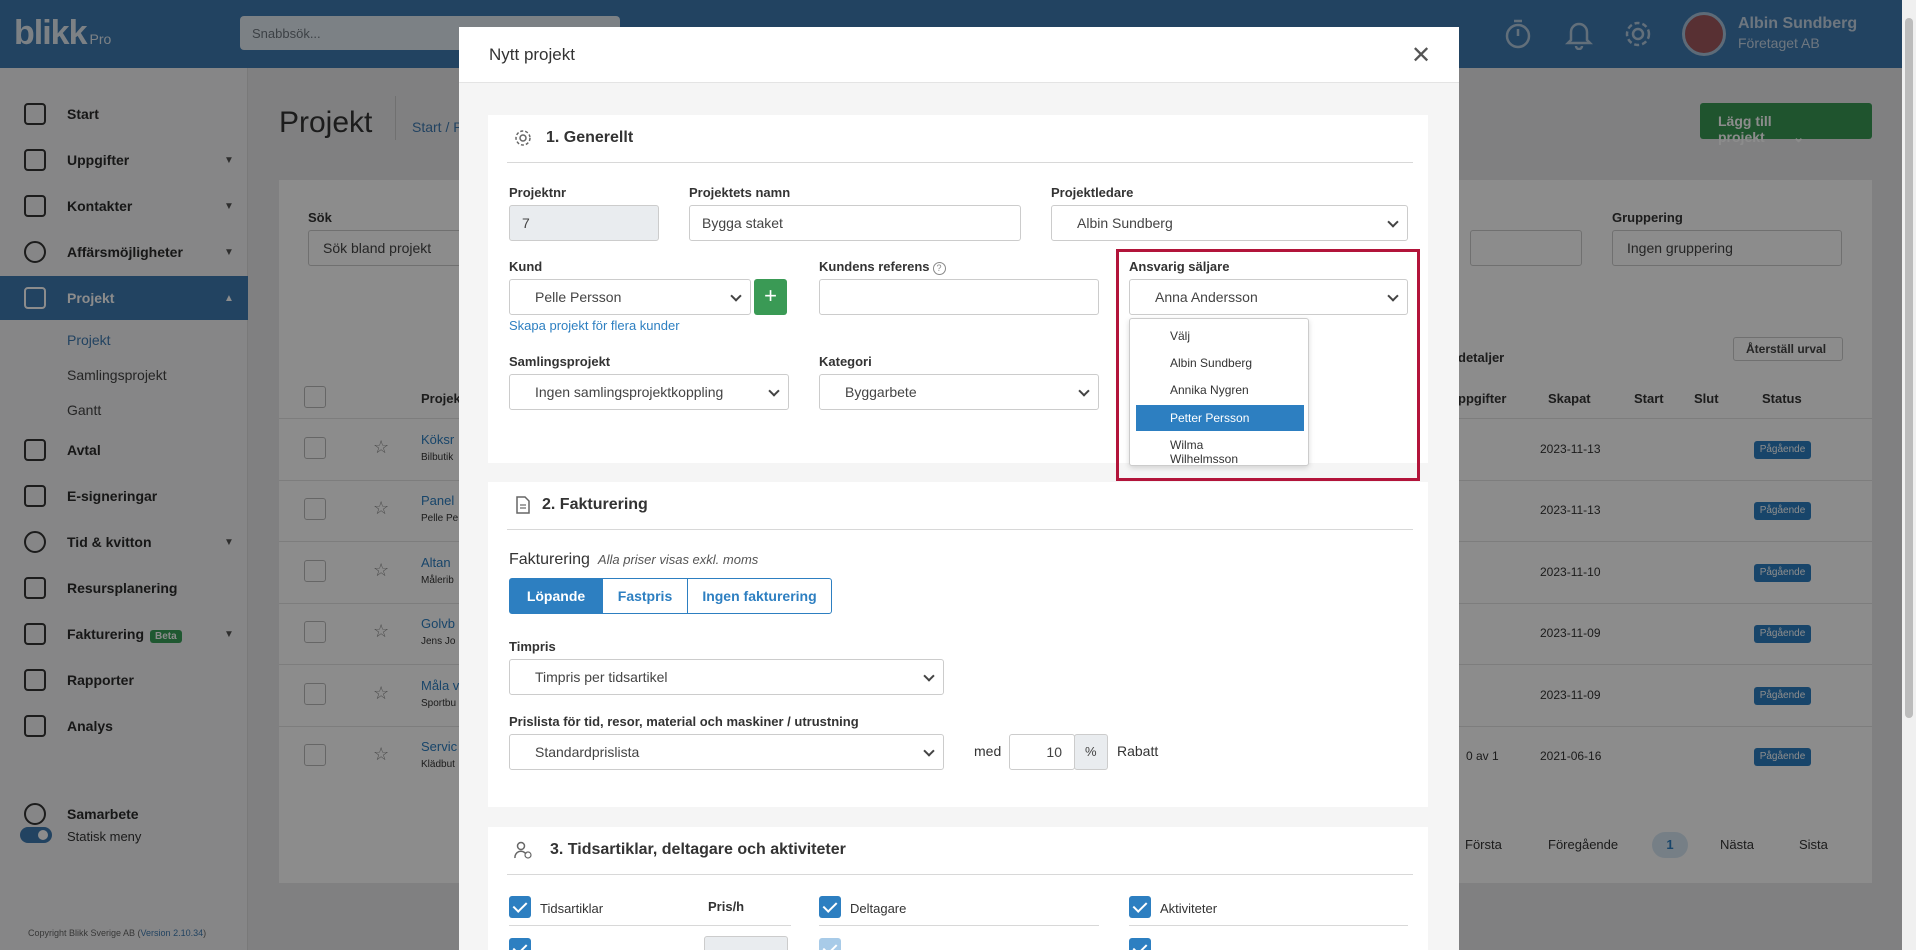 The width and height of the screenshot is (1916, 950). Describe the element at coordinates (726, 677) in the screenshot. I see `hourly-rate-select: Timpris per tidsartikel` at that location.